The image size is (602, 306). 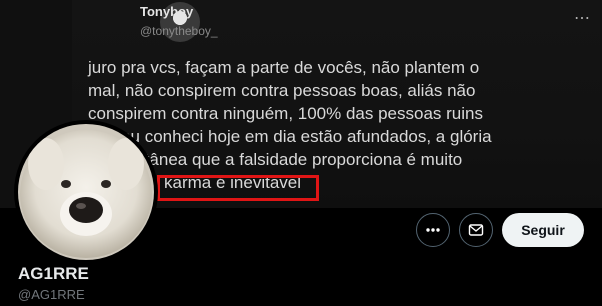 What do you see at coordinates (51, 294) in the screenshot?
I see `profile-username: @AG1RRE` at bounding box center [51, 294].